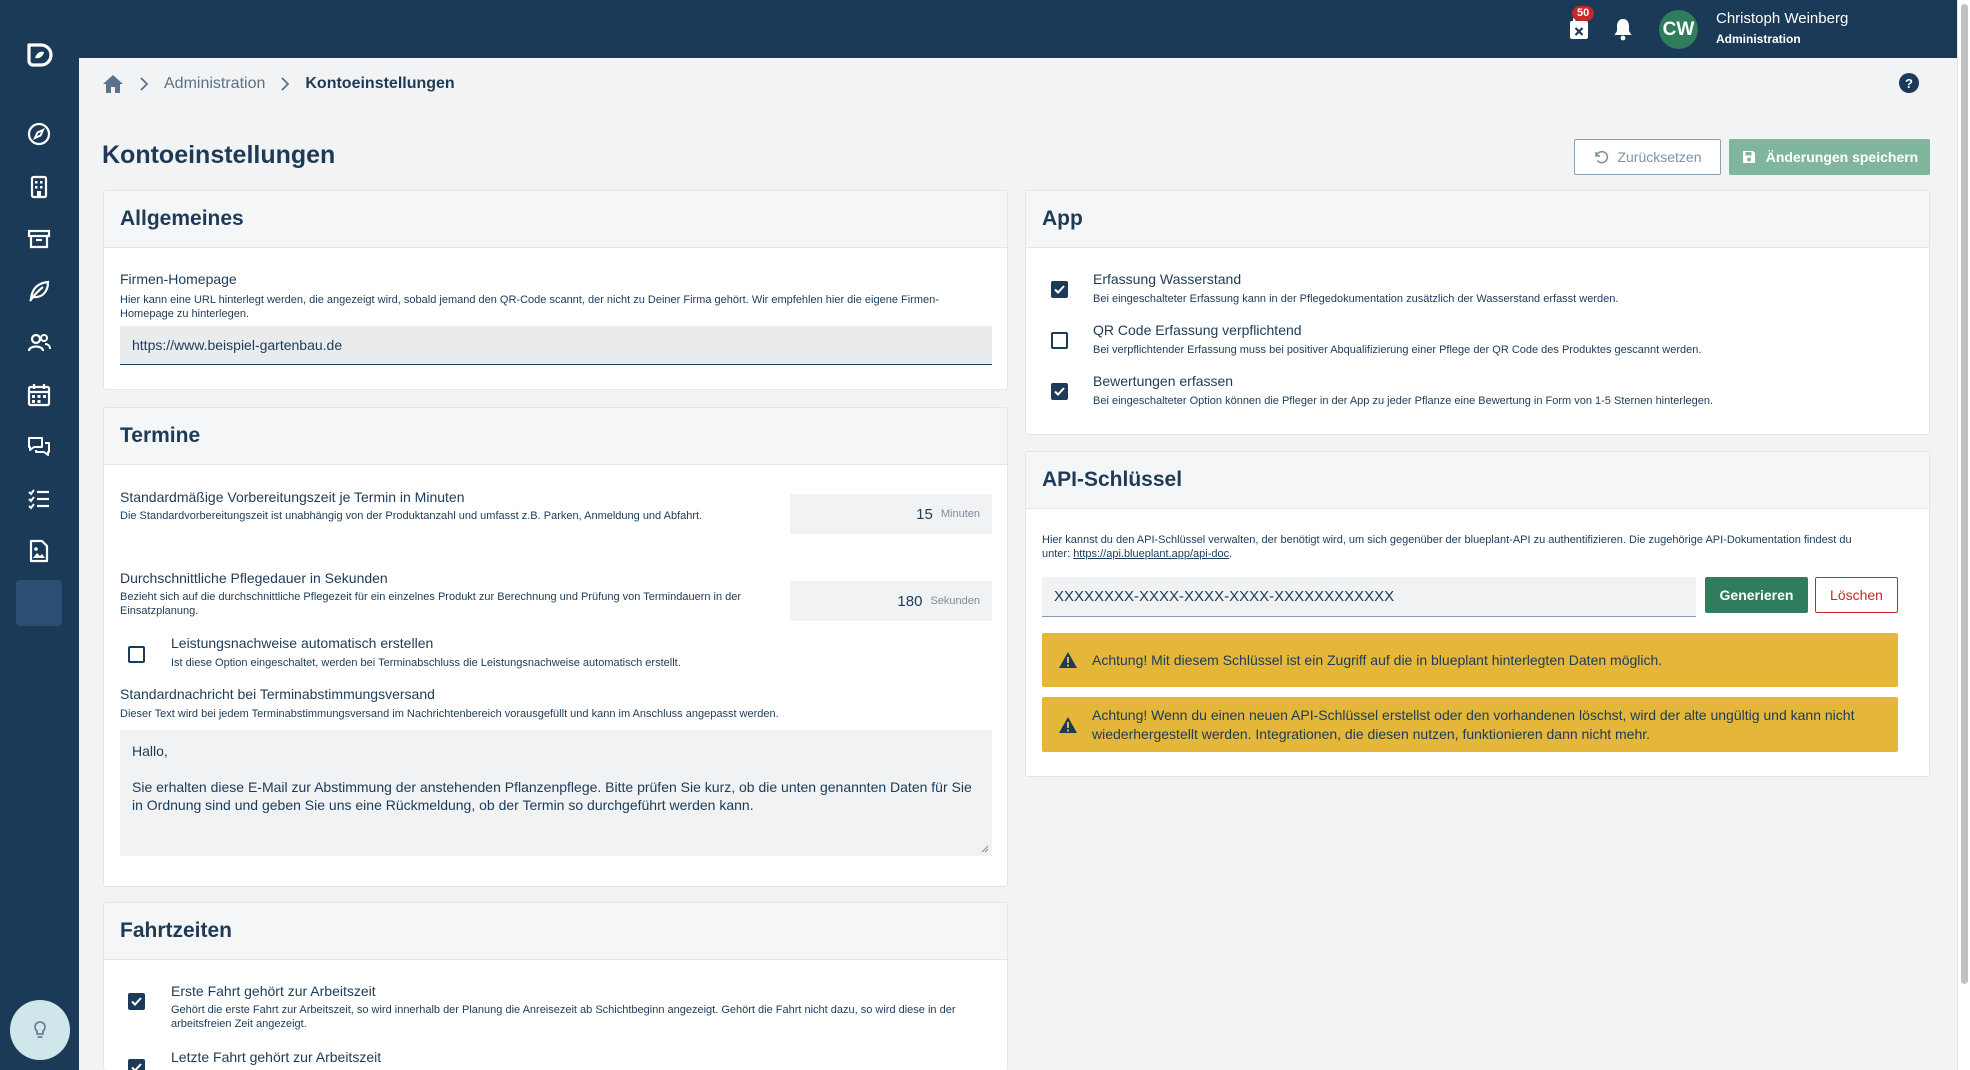 Image resolution: width=1970 pixels, height=1070 pixels. Describe the element at coordinates (1231, 554) in the screenshot. I see `api-description-end: .` at that location.